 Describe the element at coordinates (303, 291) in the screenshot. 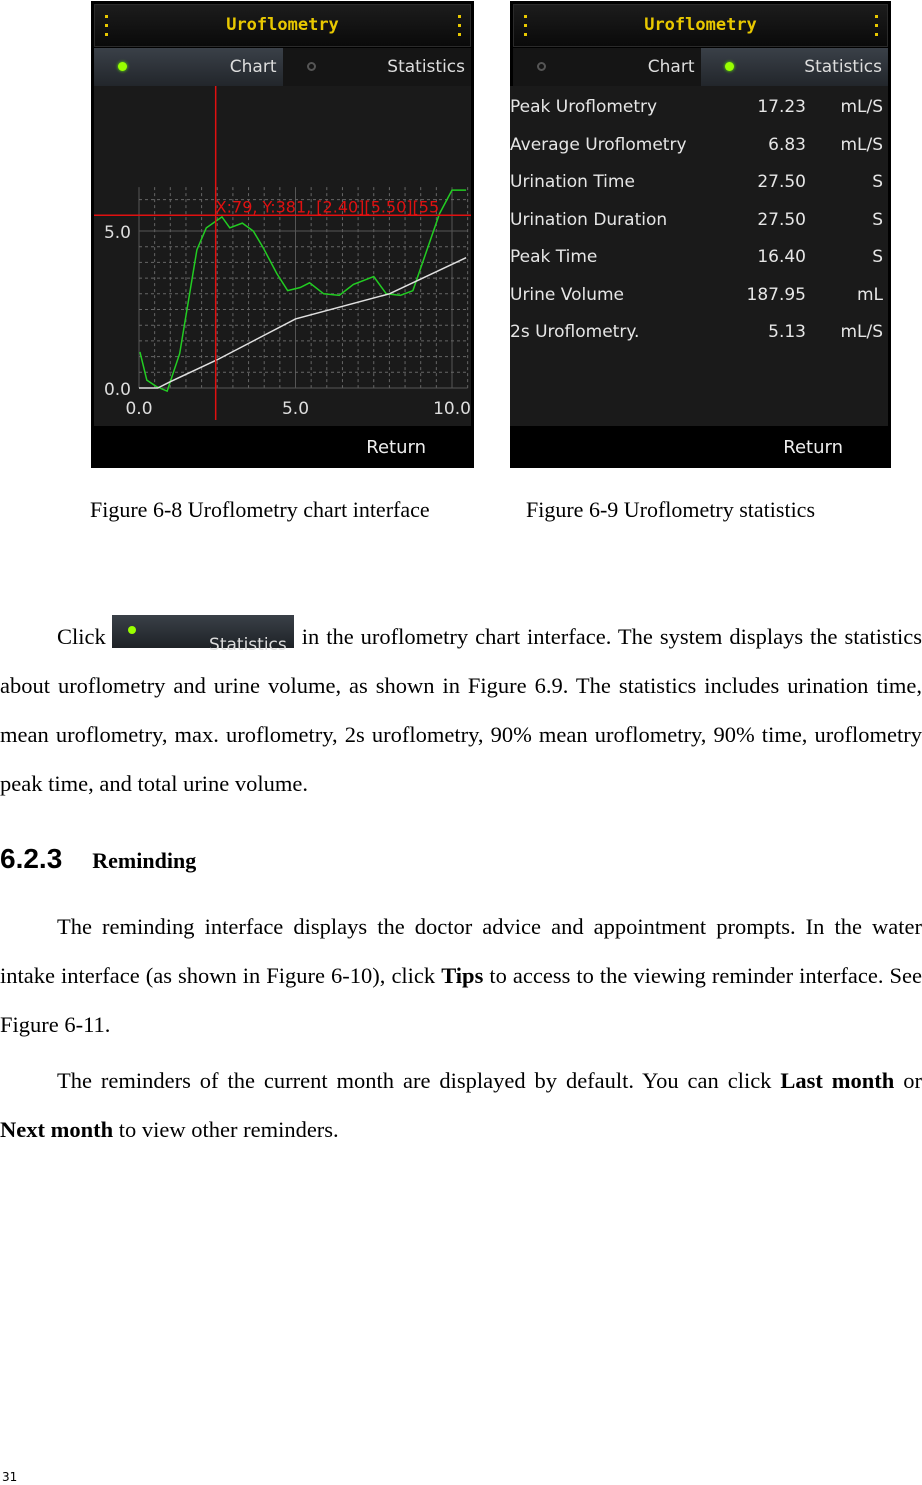

I see `flow-rate-line` at that location.